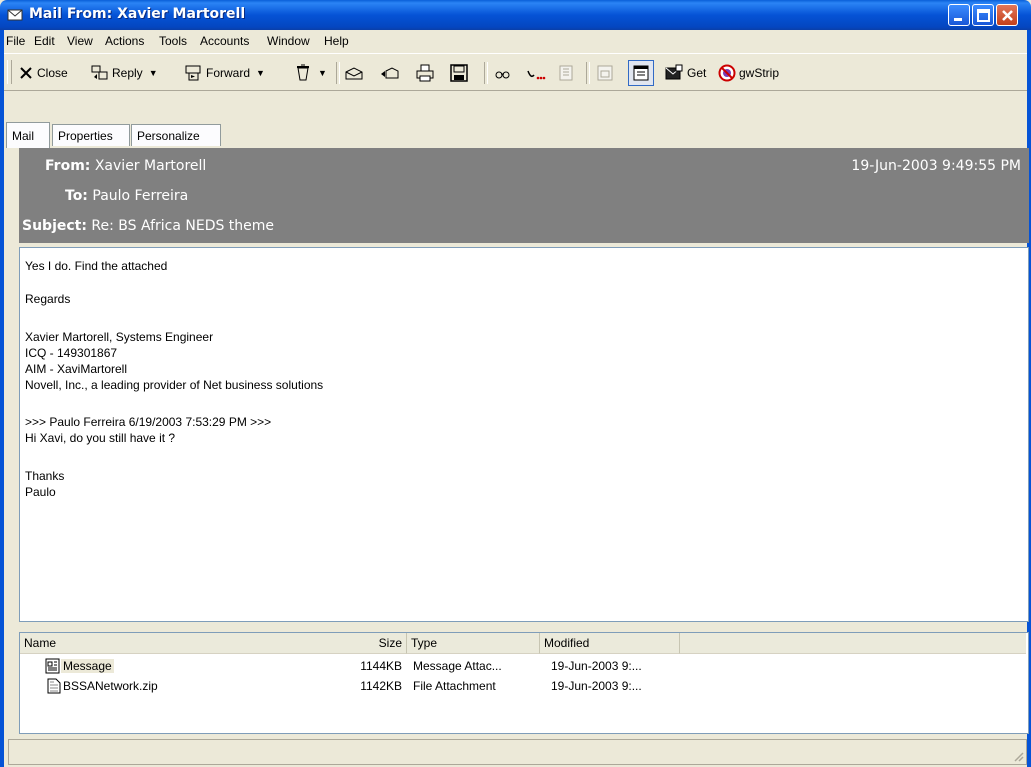  I want to click on gwstrip-icon, so click(727, 73).